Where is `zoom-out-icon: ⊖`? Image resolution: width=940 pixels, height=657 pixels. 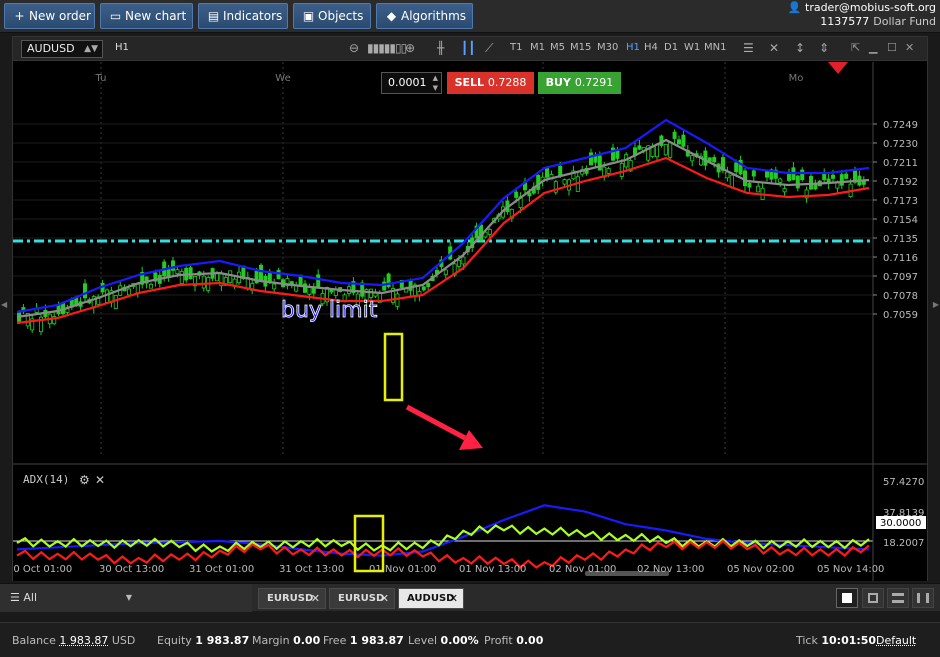 zoom-out-icon: ⊖ is located at coordinates (354, 48).